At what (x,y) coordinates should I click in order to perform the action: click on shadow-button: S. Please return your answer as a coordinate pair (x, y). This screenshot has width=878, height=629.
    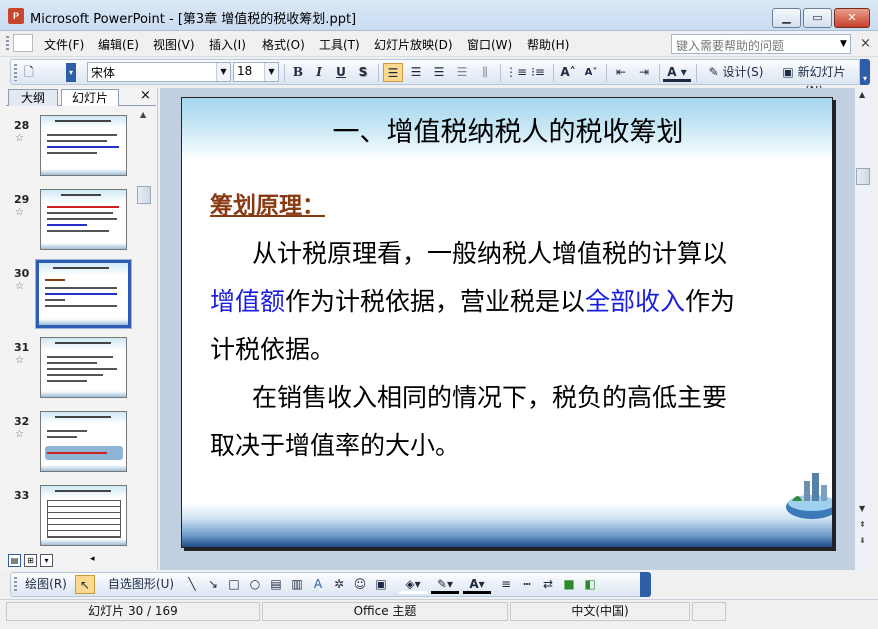
    Looking at the image, I should click on (363, 72).